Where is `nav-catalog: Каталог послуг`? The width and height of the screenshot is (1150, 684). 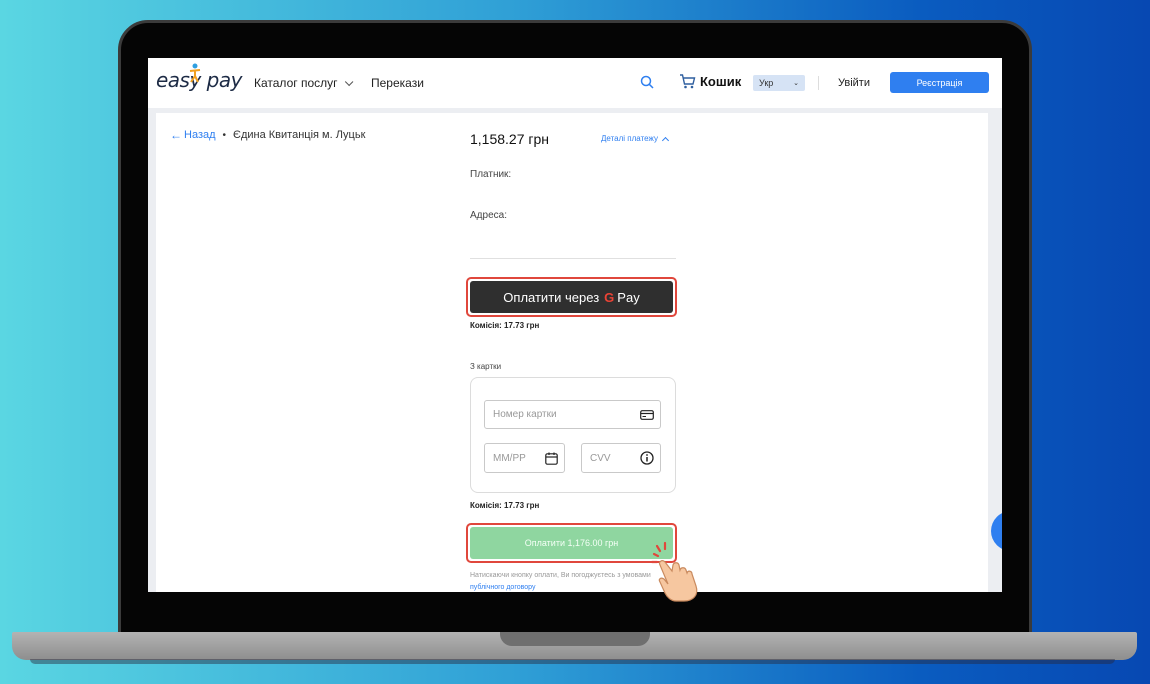 nav-catalog: Каталог послуг is located at coordinates (303, 83).